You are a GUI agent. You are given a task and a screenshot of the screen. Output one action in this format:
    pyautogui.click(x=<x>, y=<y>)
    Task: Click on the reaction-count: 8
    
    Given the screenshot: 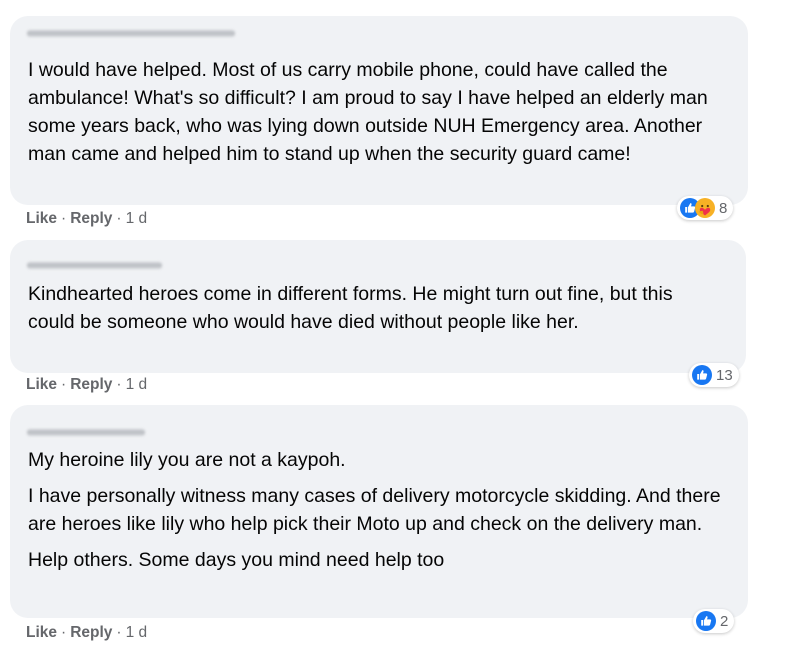 What is the action you would take?
    pyautogui.click(x=723, y=208)
    